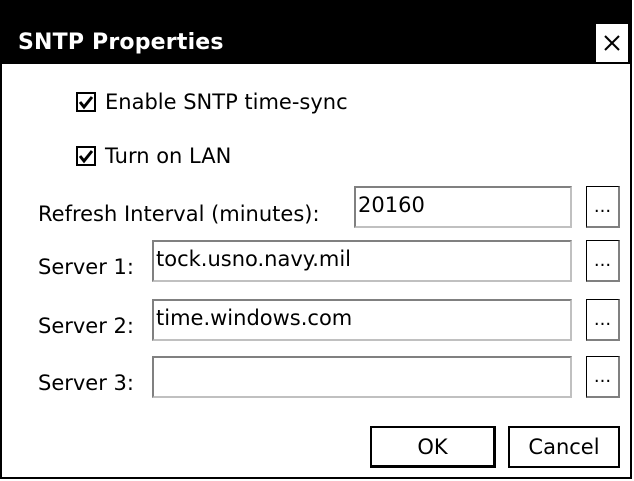 This screenshot has width=634, height=481. What do you see at coordinates (86, 326) in the screenshot?
I see `server2-label: Server 2:` at bounding box center [86, 326].